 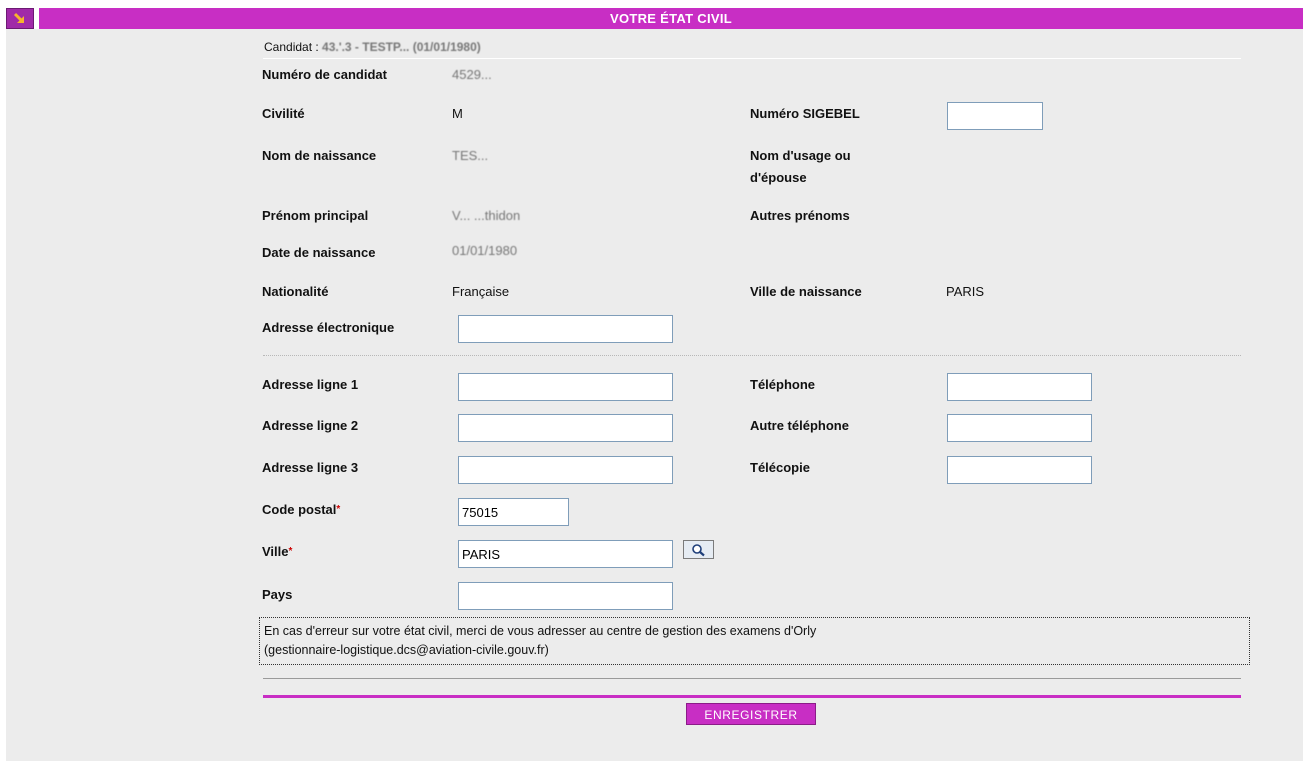 What do you see at coordinates (310, 384) in the screenshot?
I see `adresse1-label: Adresse ligne 1` at bounding box center [310, 384].